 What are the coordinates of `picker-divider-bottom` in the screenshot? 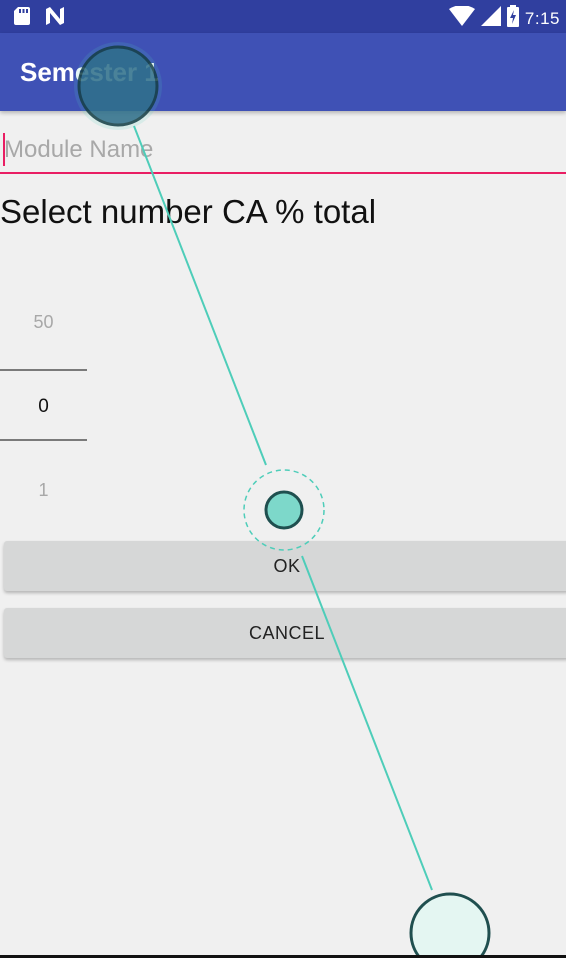 It's located at (43, 440).